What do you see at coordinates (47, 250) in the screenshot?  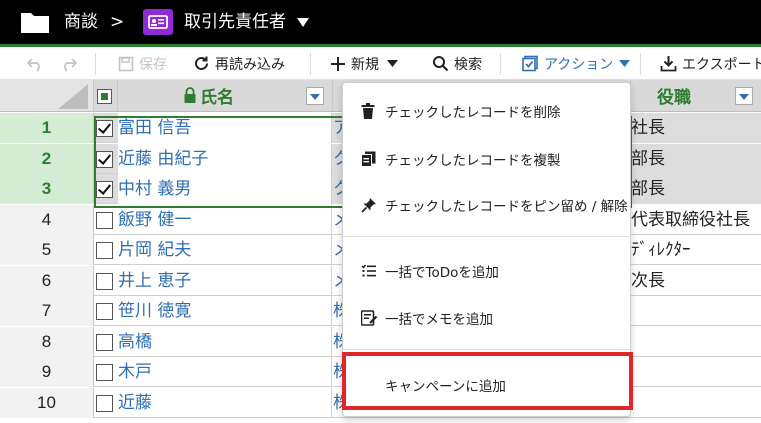 I see `row-number: 5` at bounding box center [47, 250].